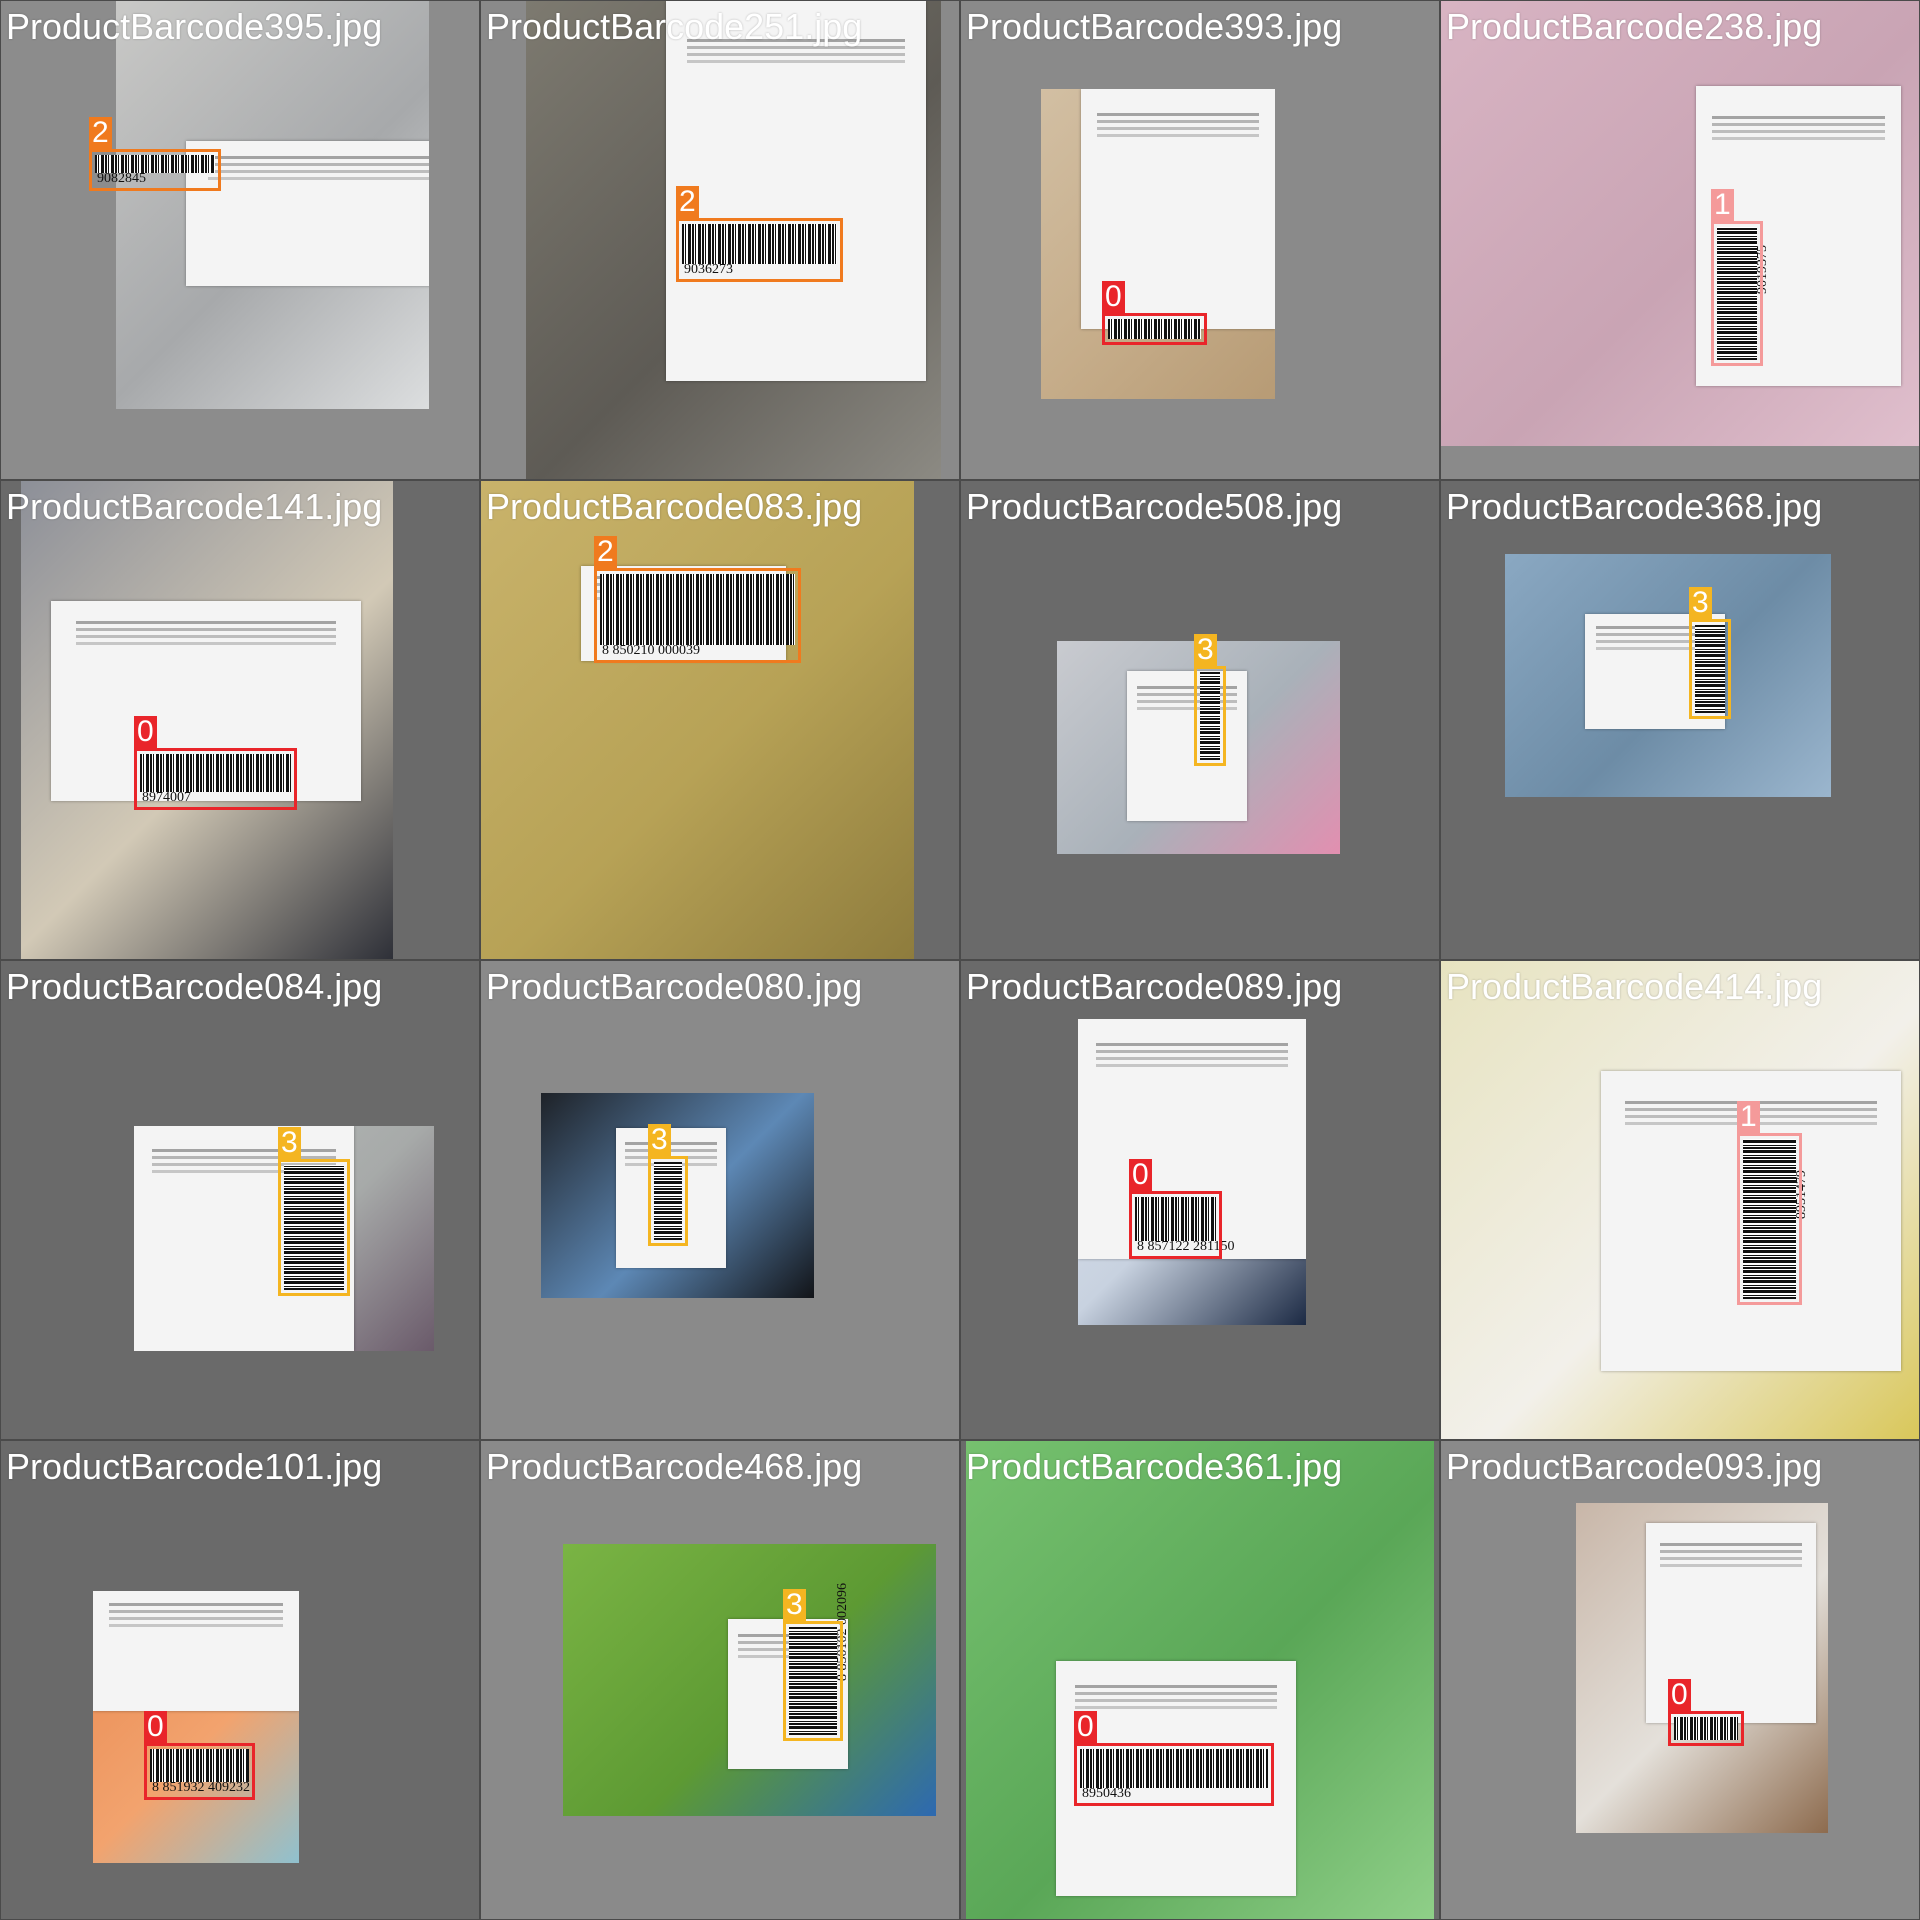  What do you see at coordinates (1154, 986) in the screenshot?
I see `file-name: ProductBarcode089.jpg` at bounding box center [1154, 986].